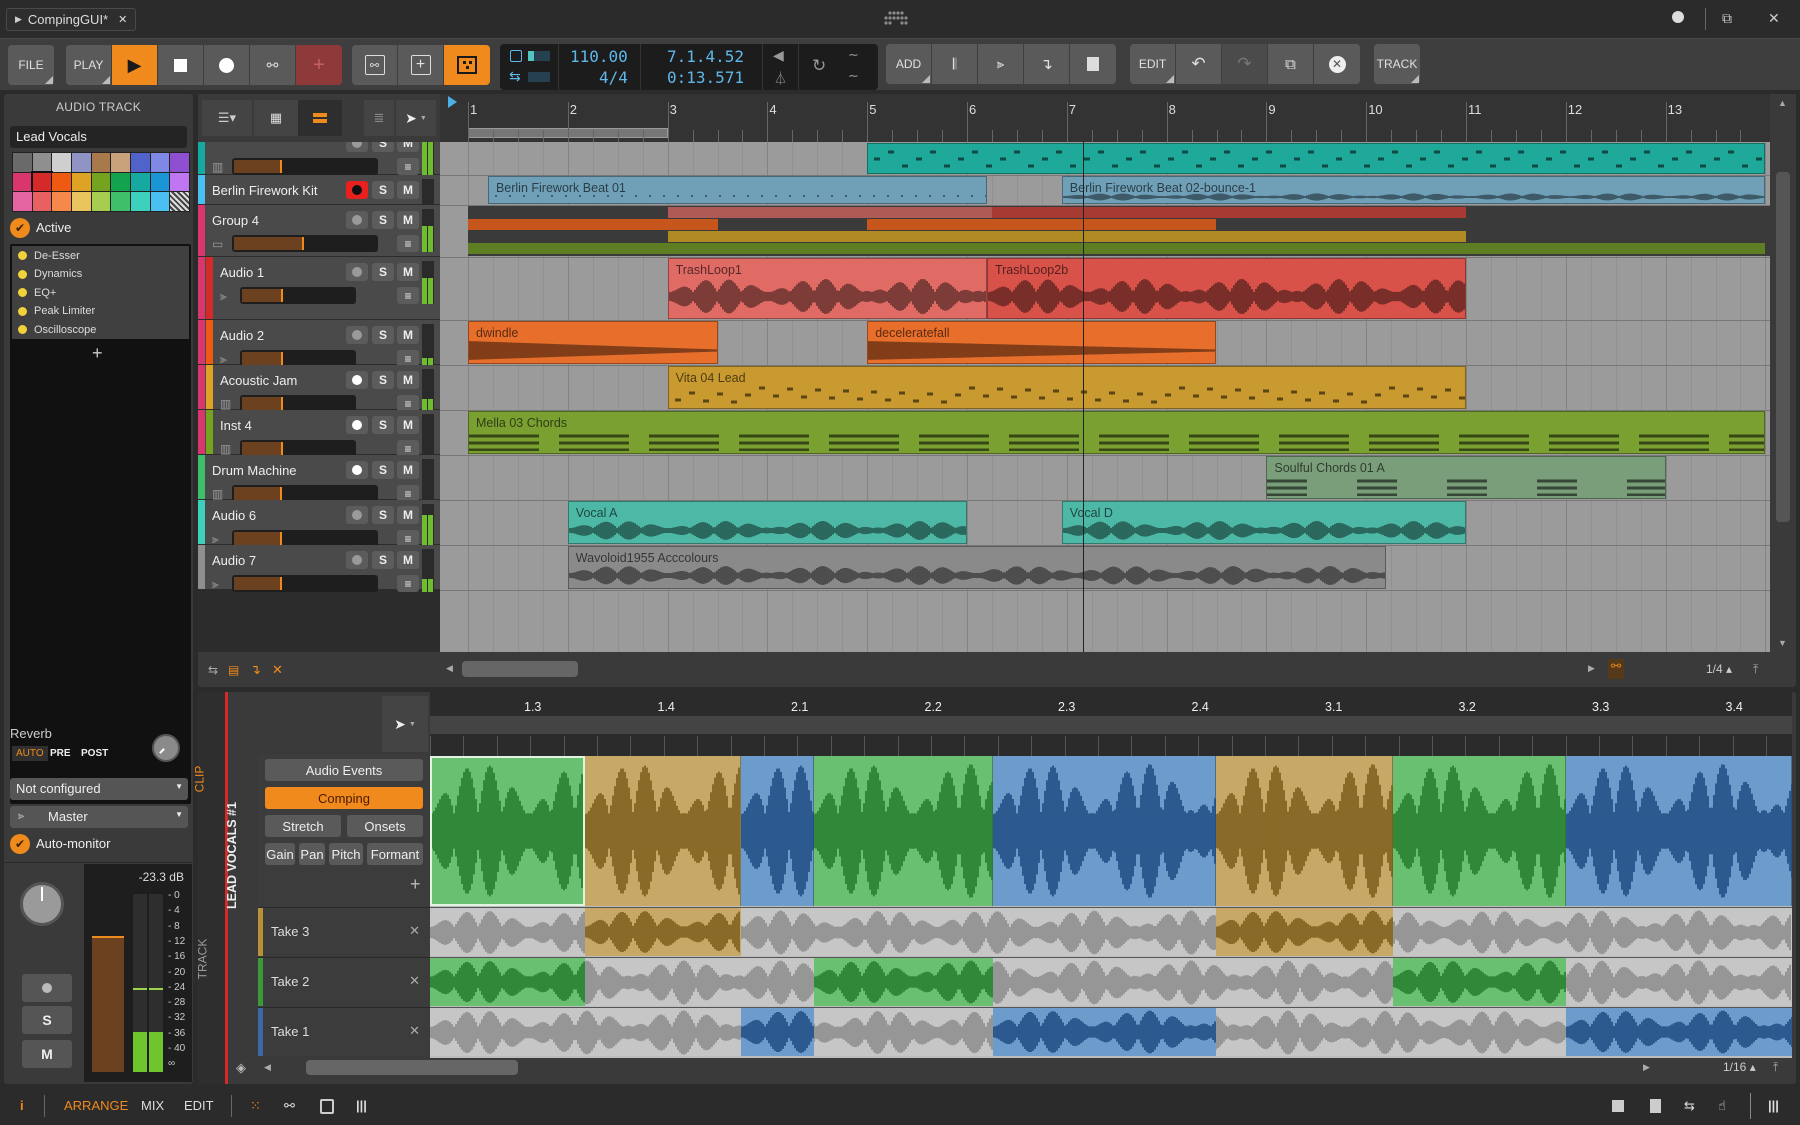 The height and width of the screenshot is (1125, 1800). What do you see at coordinates (1689, 1106) in the screenshot?
I see `io-icon: ⇆` at bounding box center [1689, 1106].